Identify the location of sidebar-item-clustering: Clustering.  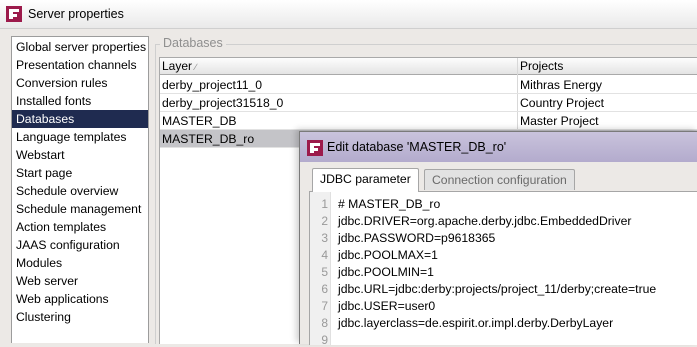
(80, 317).